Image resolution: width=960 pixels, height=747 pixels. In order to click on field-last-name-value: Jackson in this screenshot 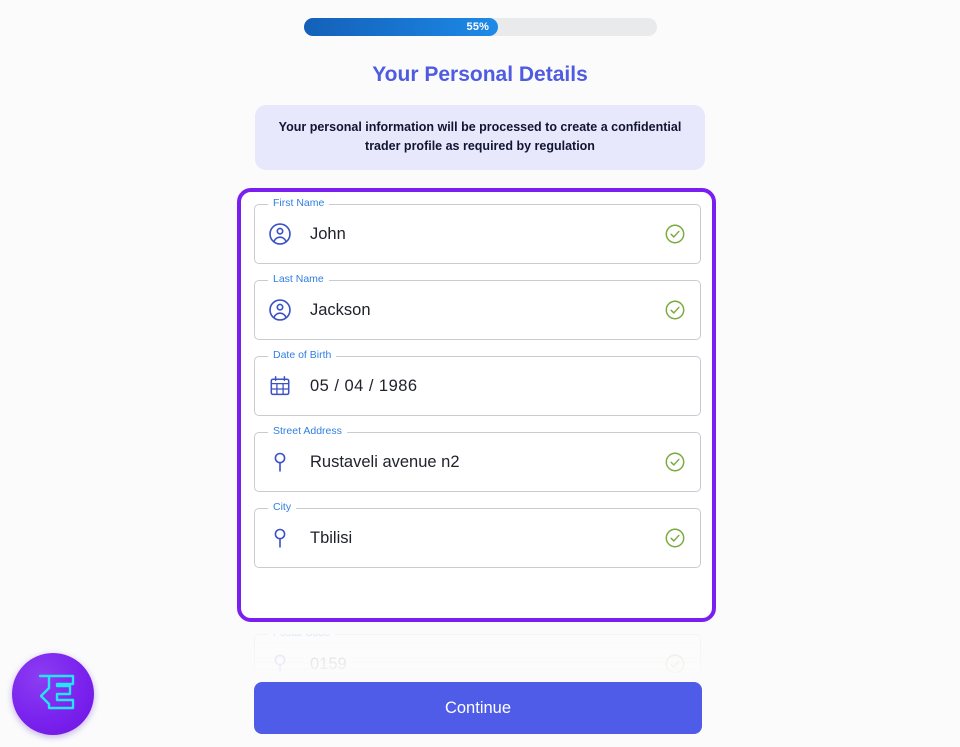, I will do `click(340, 309)`.